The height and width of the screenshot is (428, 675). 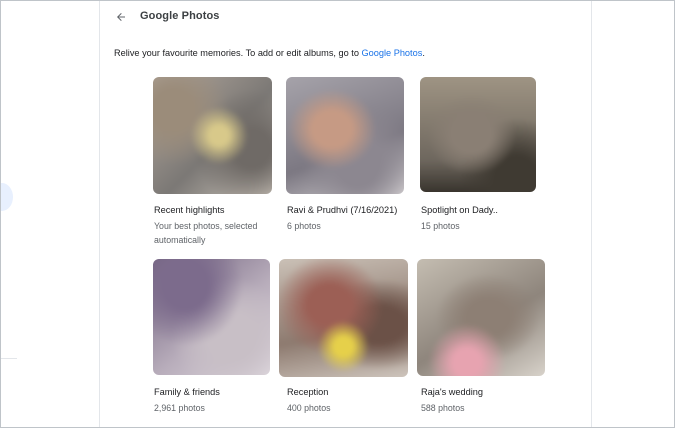 I want to click on page-header: Google Photos, so click(x=345, y=18).